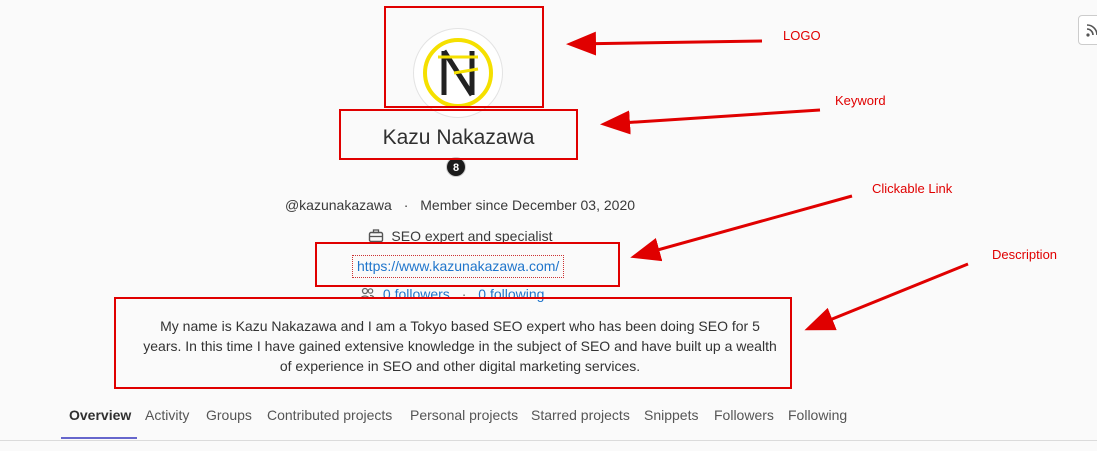 The width and height of the screenshot is (1097, 451). Describe the element at coordinates (912, 188) in the screenshot. I see `annotation-link: Clickable Link` at that location.